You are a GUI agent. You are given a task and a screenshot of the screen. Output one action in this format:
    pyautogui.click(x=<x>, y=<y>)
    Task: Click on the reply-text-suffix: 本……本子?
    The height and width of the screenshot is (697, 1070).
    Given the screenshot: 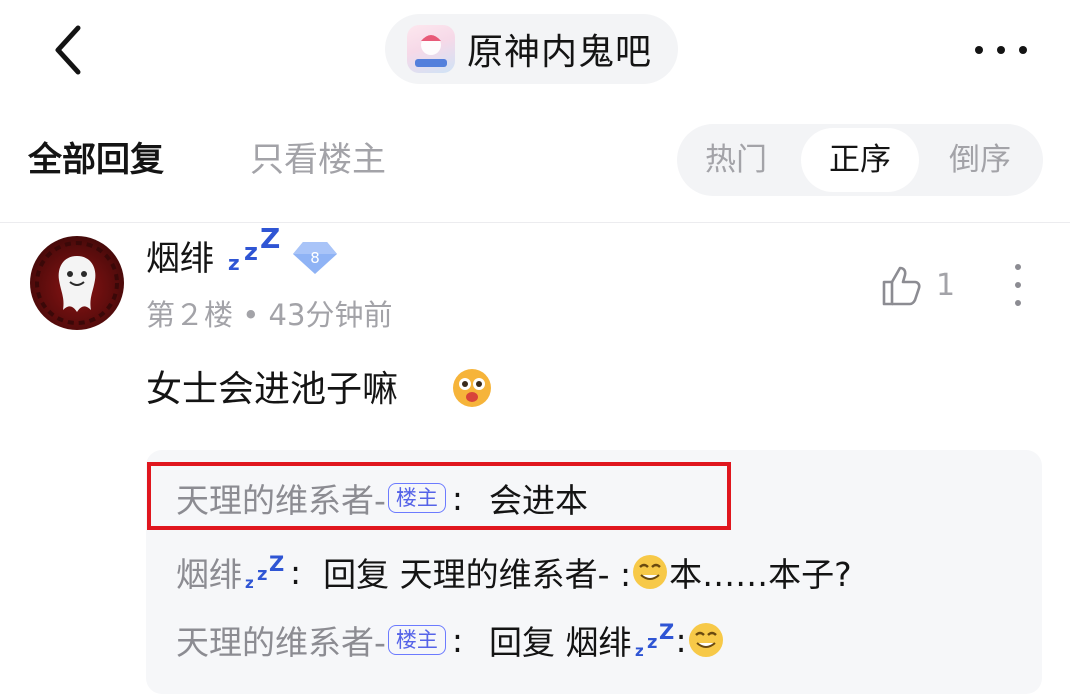 What is the action you would take?
    pyautogui.click(x=760, y=574)
    